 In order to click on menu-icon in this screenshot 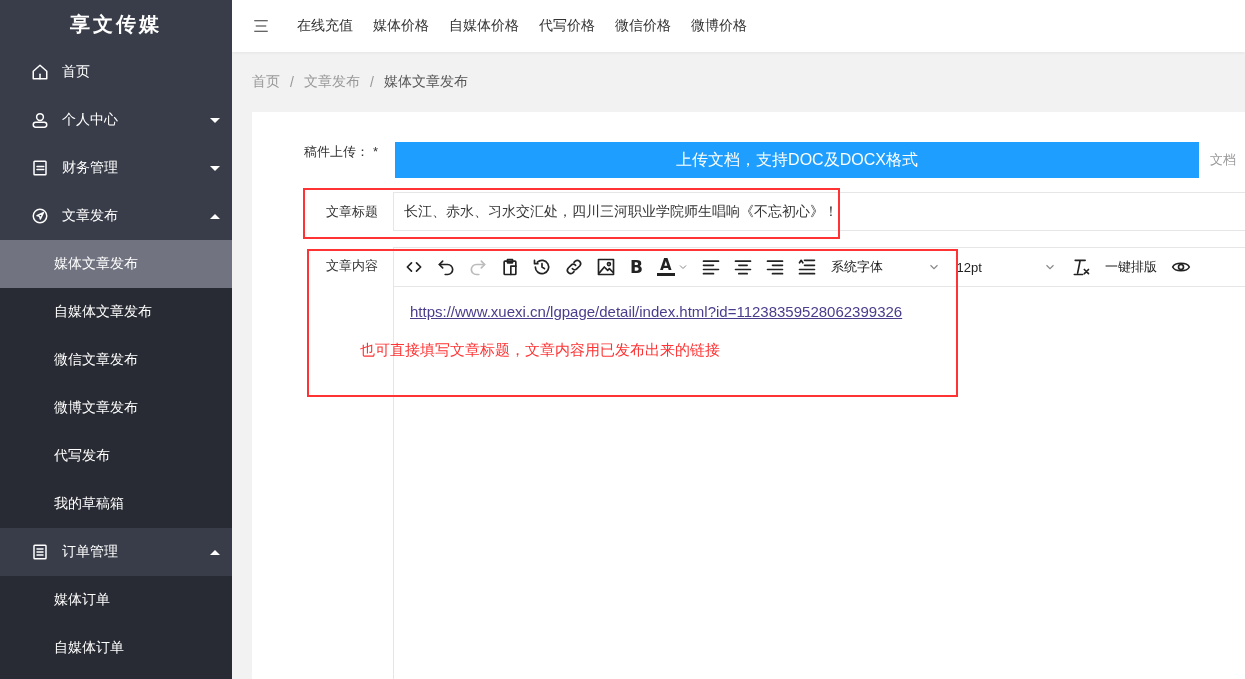, I will do `click(261, 26)`.